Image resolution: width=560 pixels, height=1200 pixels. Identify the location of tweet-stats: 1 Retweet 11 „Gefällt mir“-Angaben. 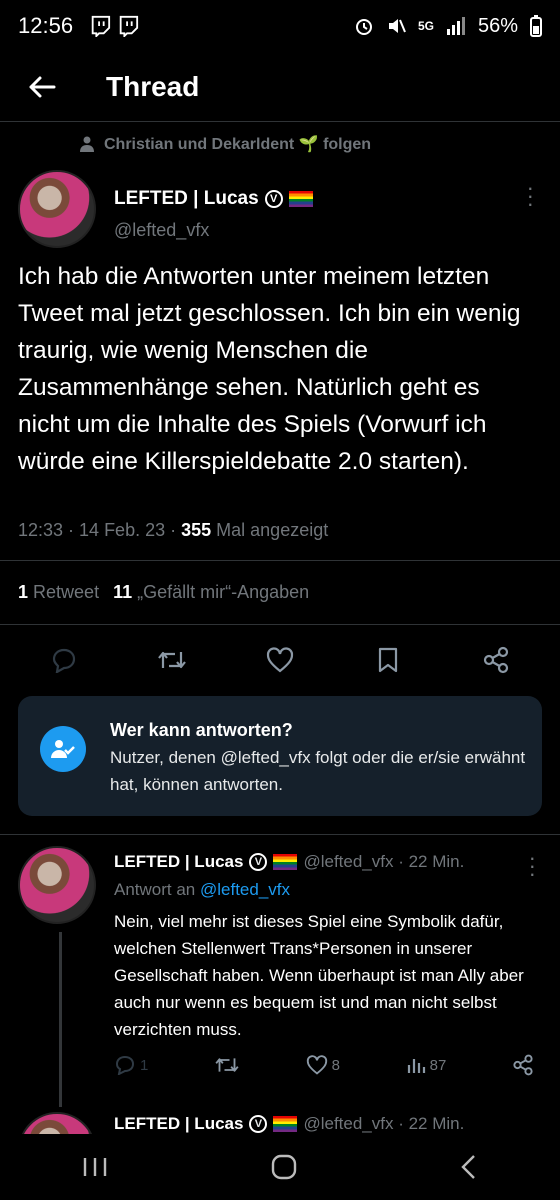
(163, 592).